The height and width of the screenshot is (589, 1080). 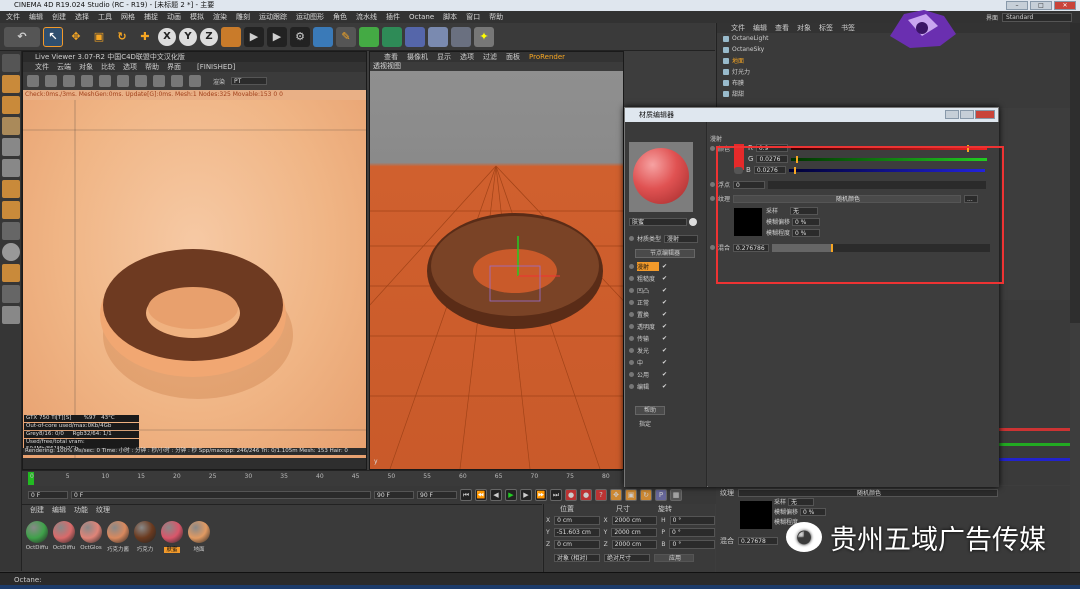 I want to click on next-key-icon: ⏩, so click(x=541, y=495).